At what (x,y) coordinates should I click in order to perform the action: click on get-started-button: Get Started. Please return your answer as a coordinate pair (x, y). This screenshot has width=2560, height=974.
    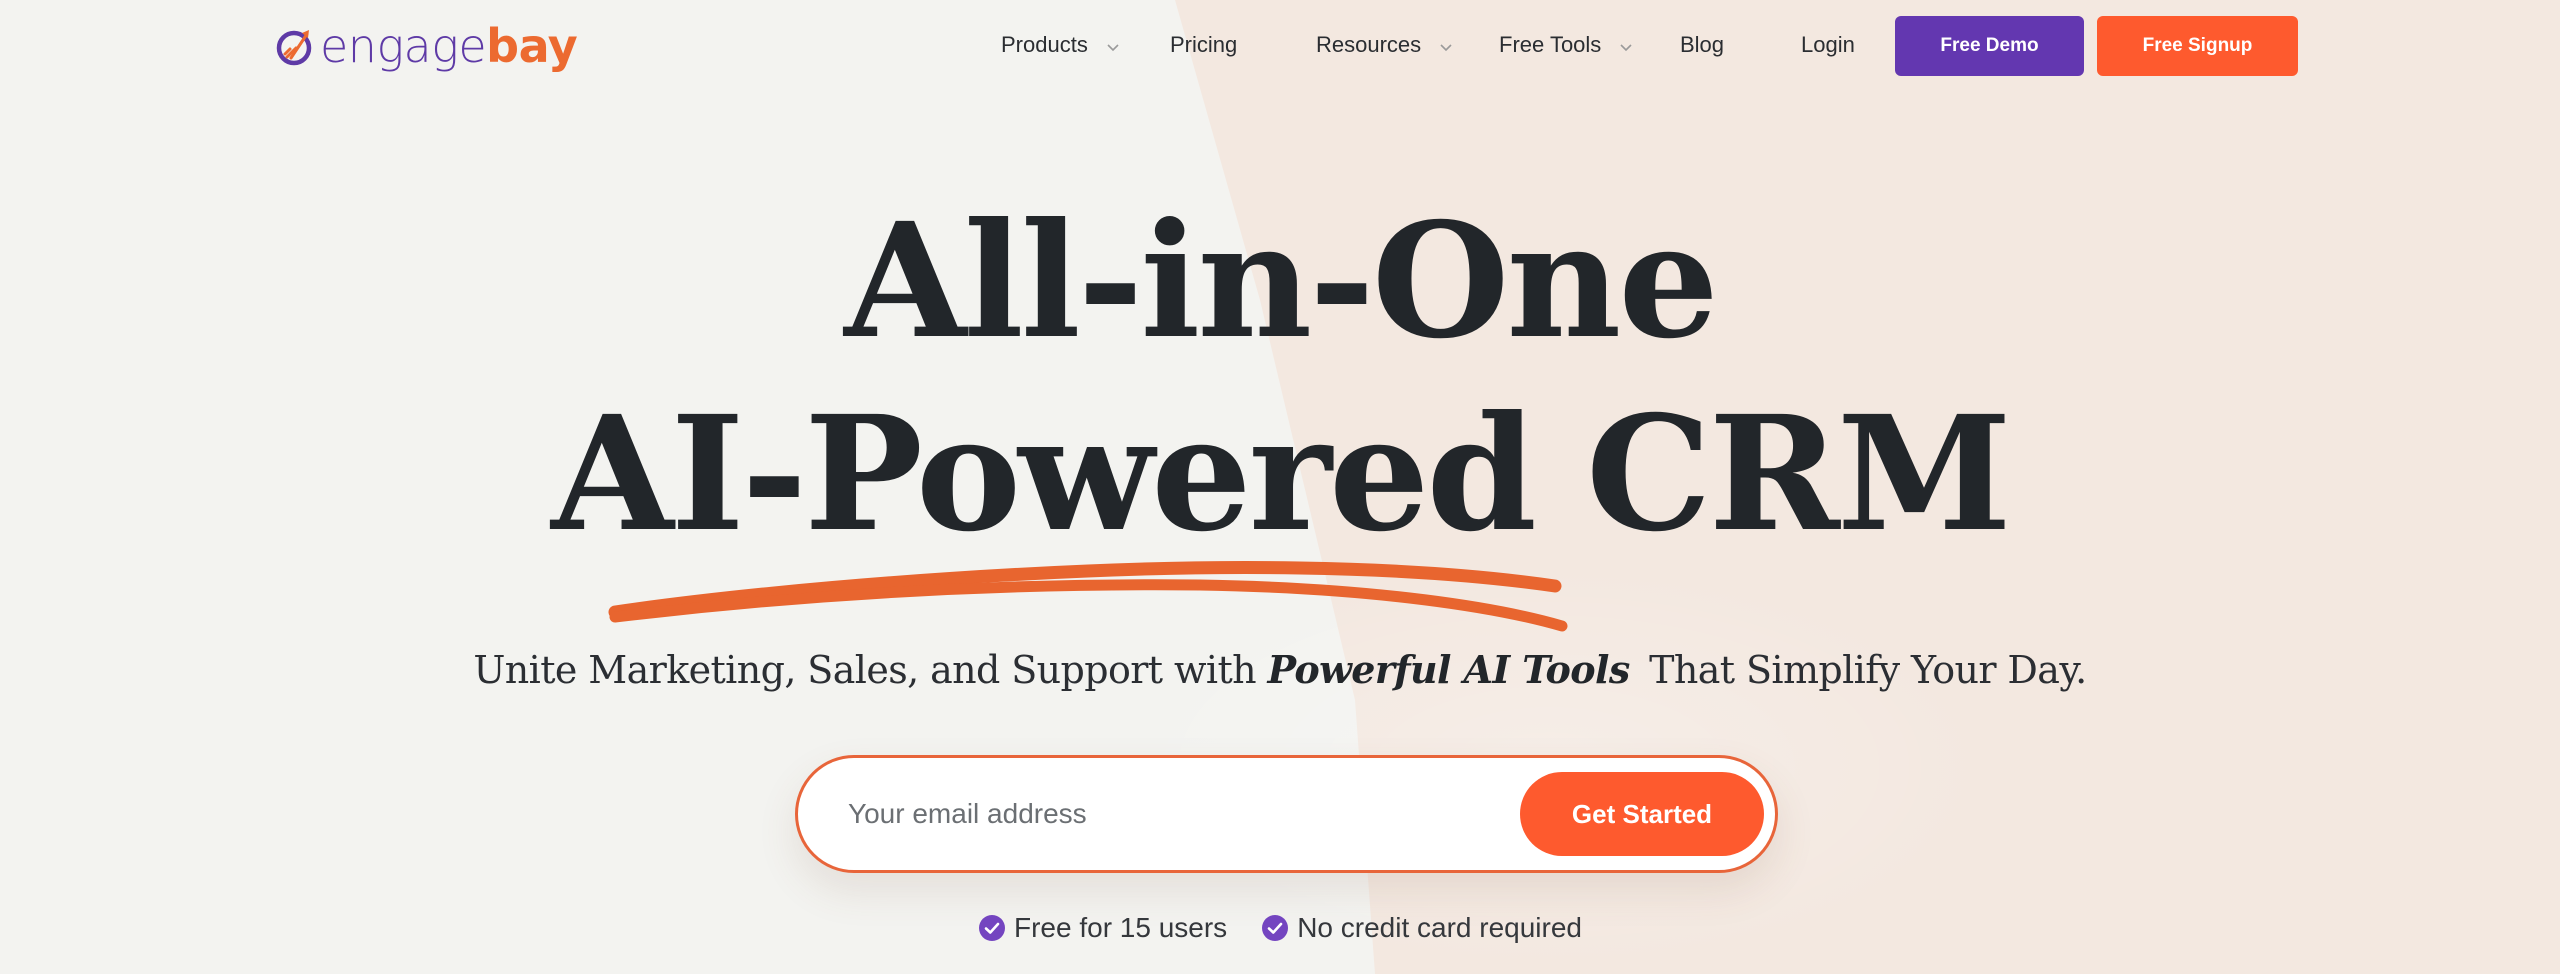
    Looking at the image, I should click on (1642, 814).